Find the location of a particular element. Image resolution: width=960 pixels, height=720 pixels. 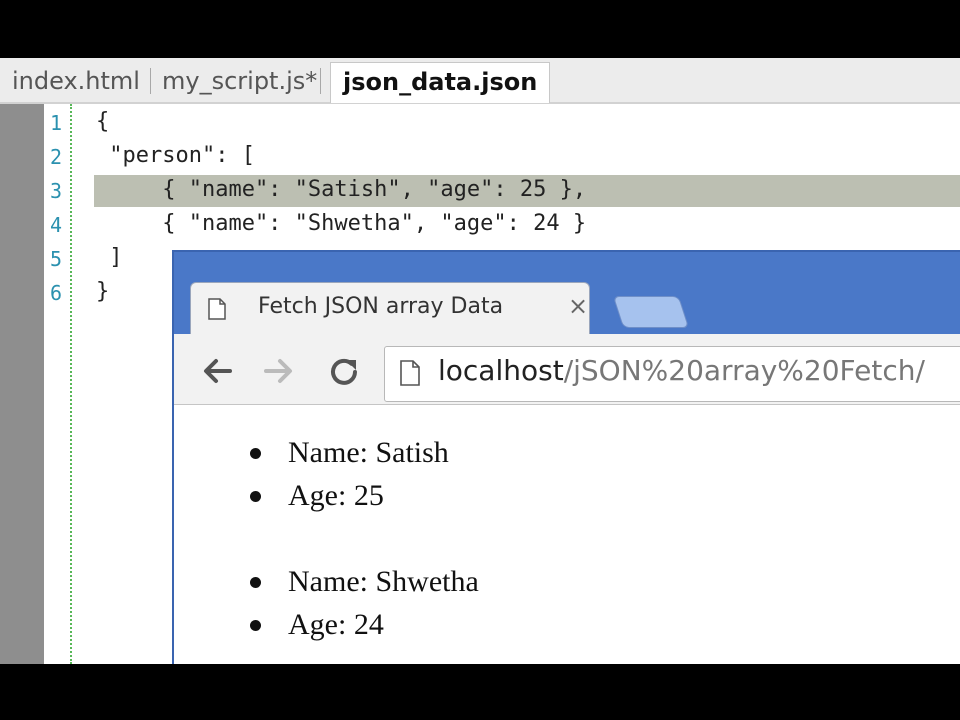

list-item: Name: Satish is located at coordinates (346, 452).